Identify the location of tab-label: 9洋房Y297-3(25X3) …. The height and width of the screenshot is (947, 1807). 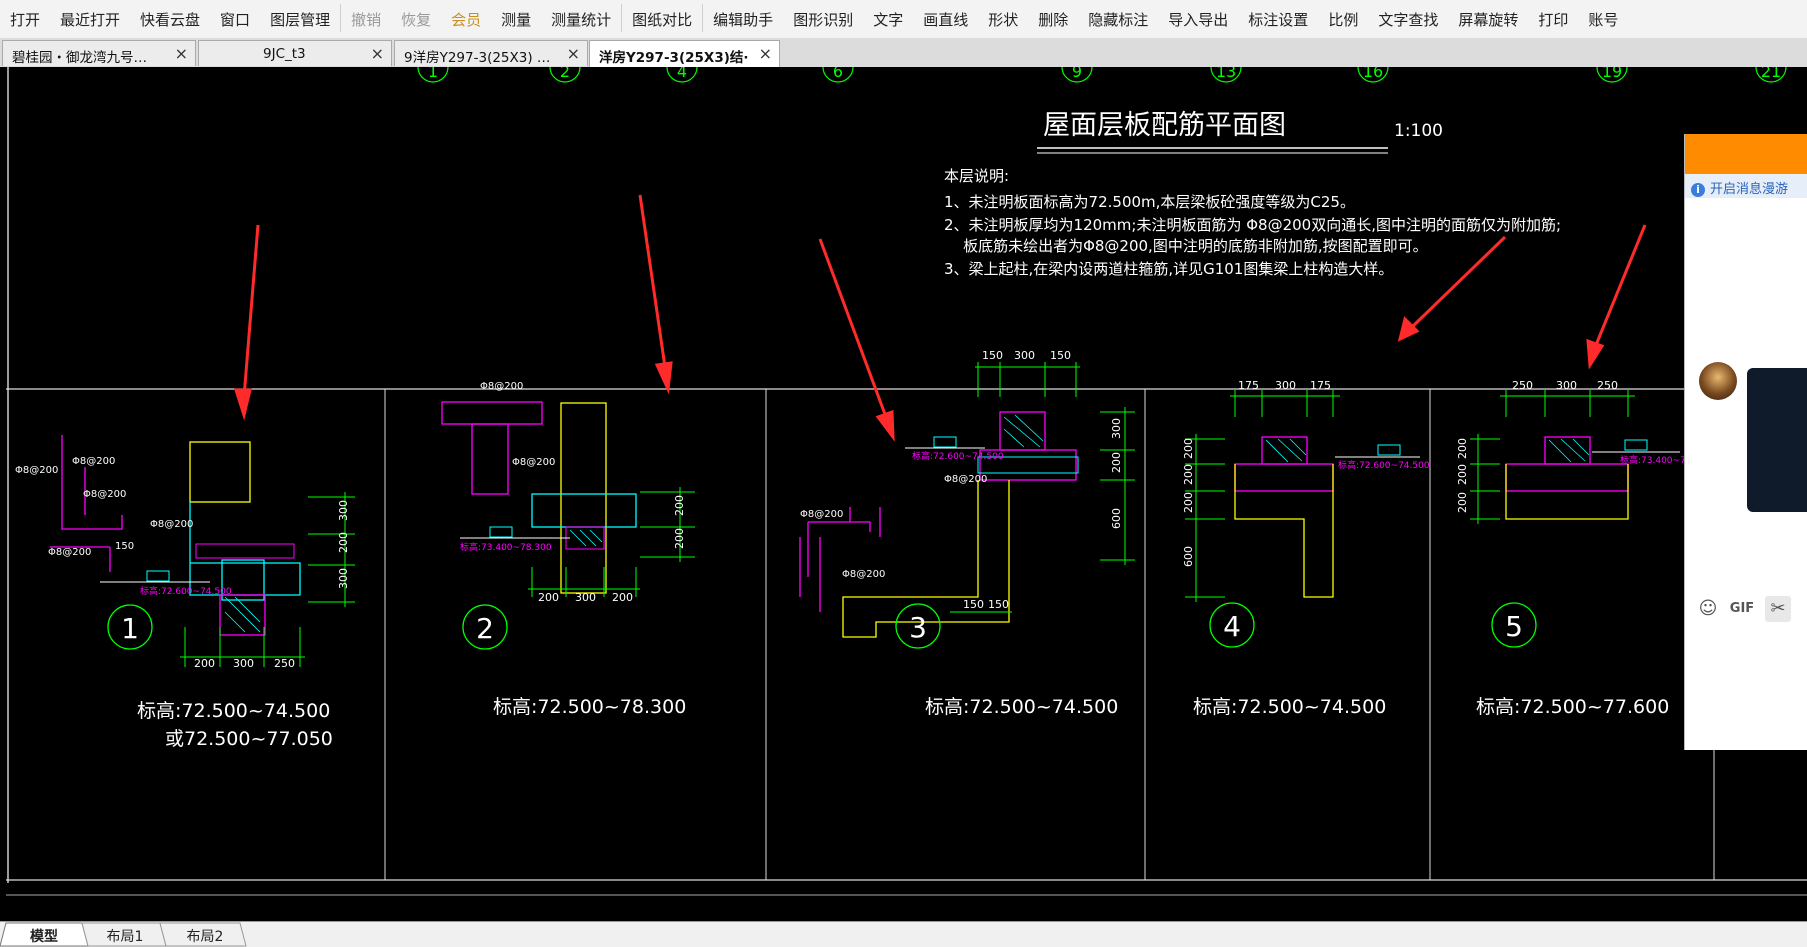
(477, 58).